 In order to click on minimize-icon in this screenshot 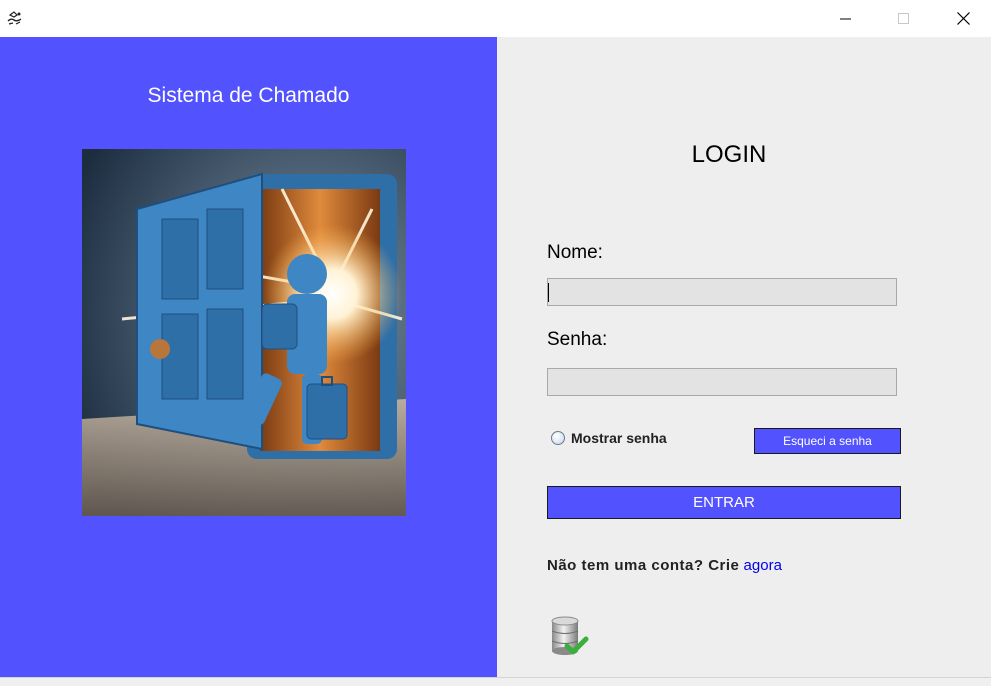, I will do `click(845, 18)`.